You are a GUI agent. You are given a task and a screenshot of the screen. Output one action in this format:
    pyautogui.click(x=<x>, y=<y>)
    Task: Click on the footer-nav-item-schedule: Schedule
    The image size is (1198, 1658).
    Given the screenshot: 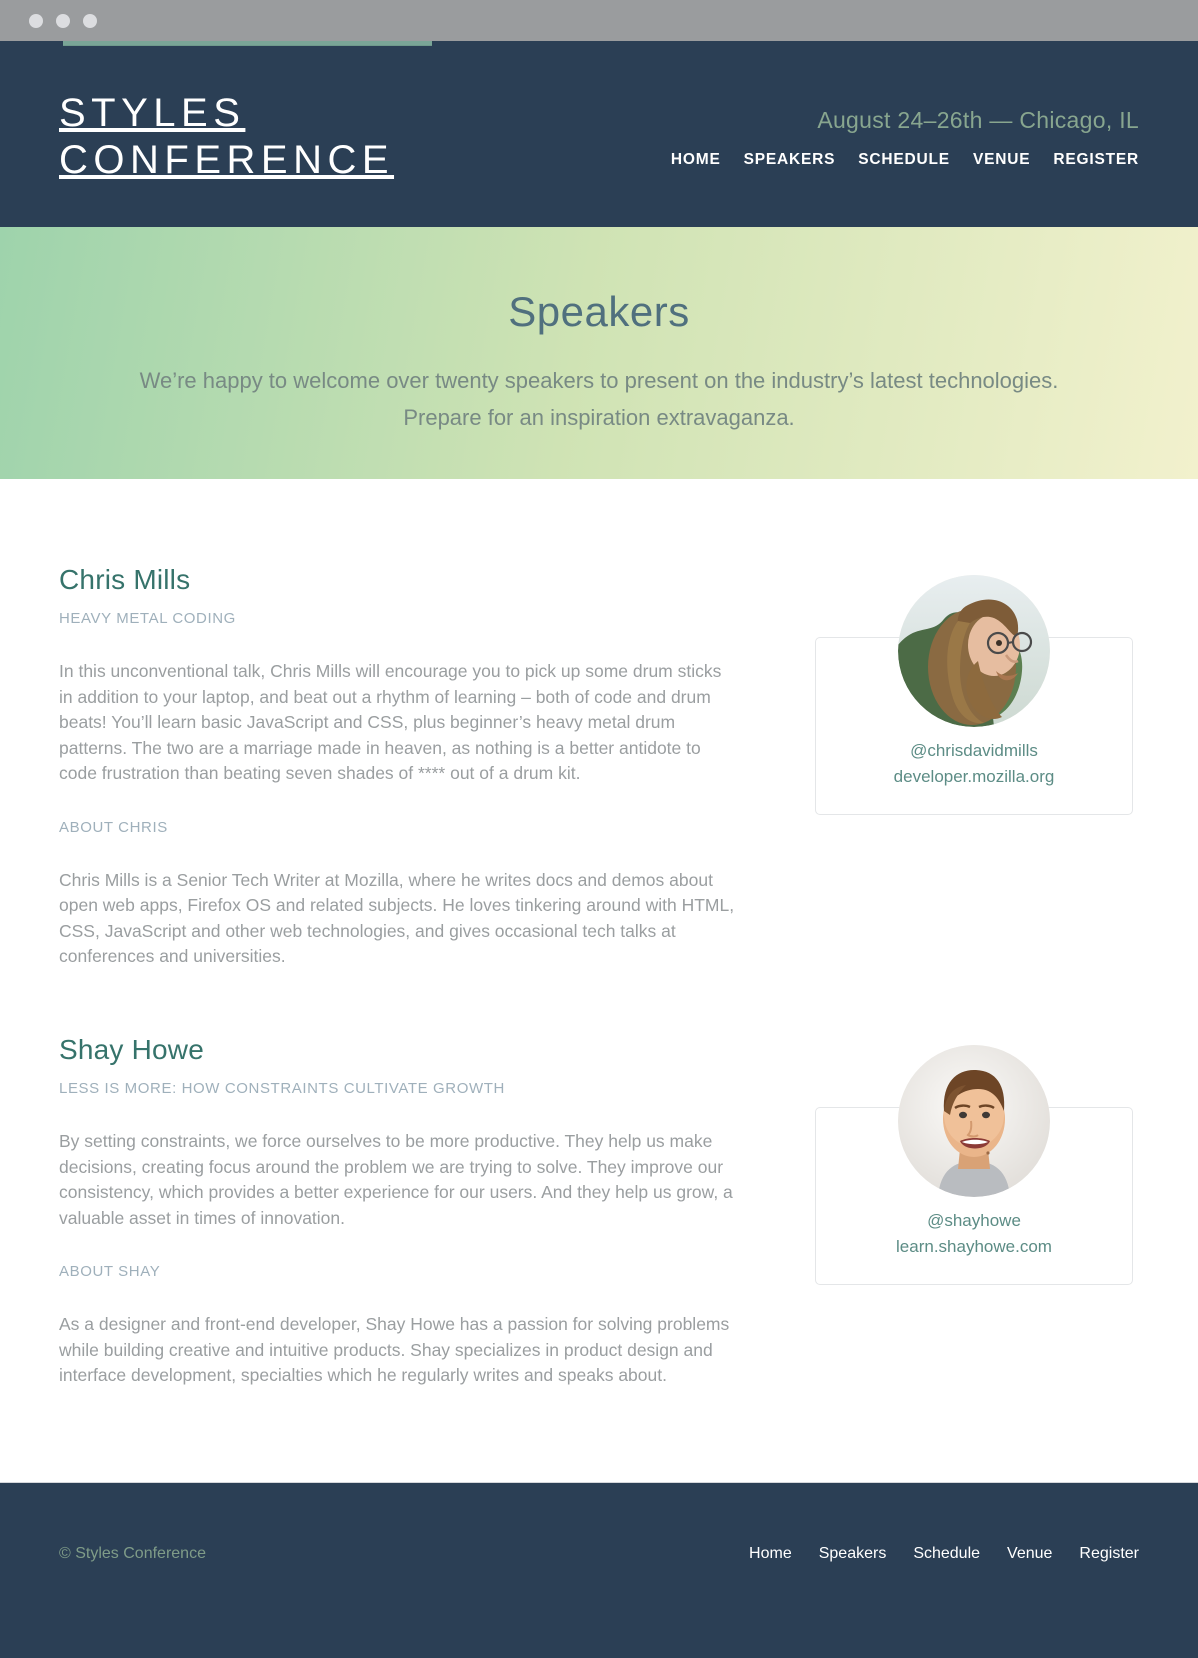 What is the action you would take?
    pyautogui.click(x=946, y=1554)
    